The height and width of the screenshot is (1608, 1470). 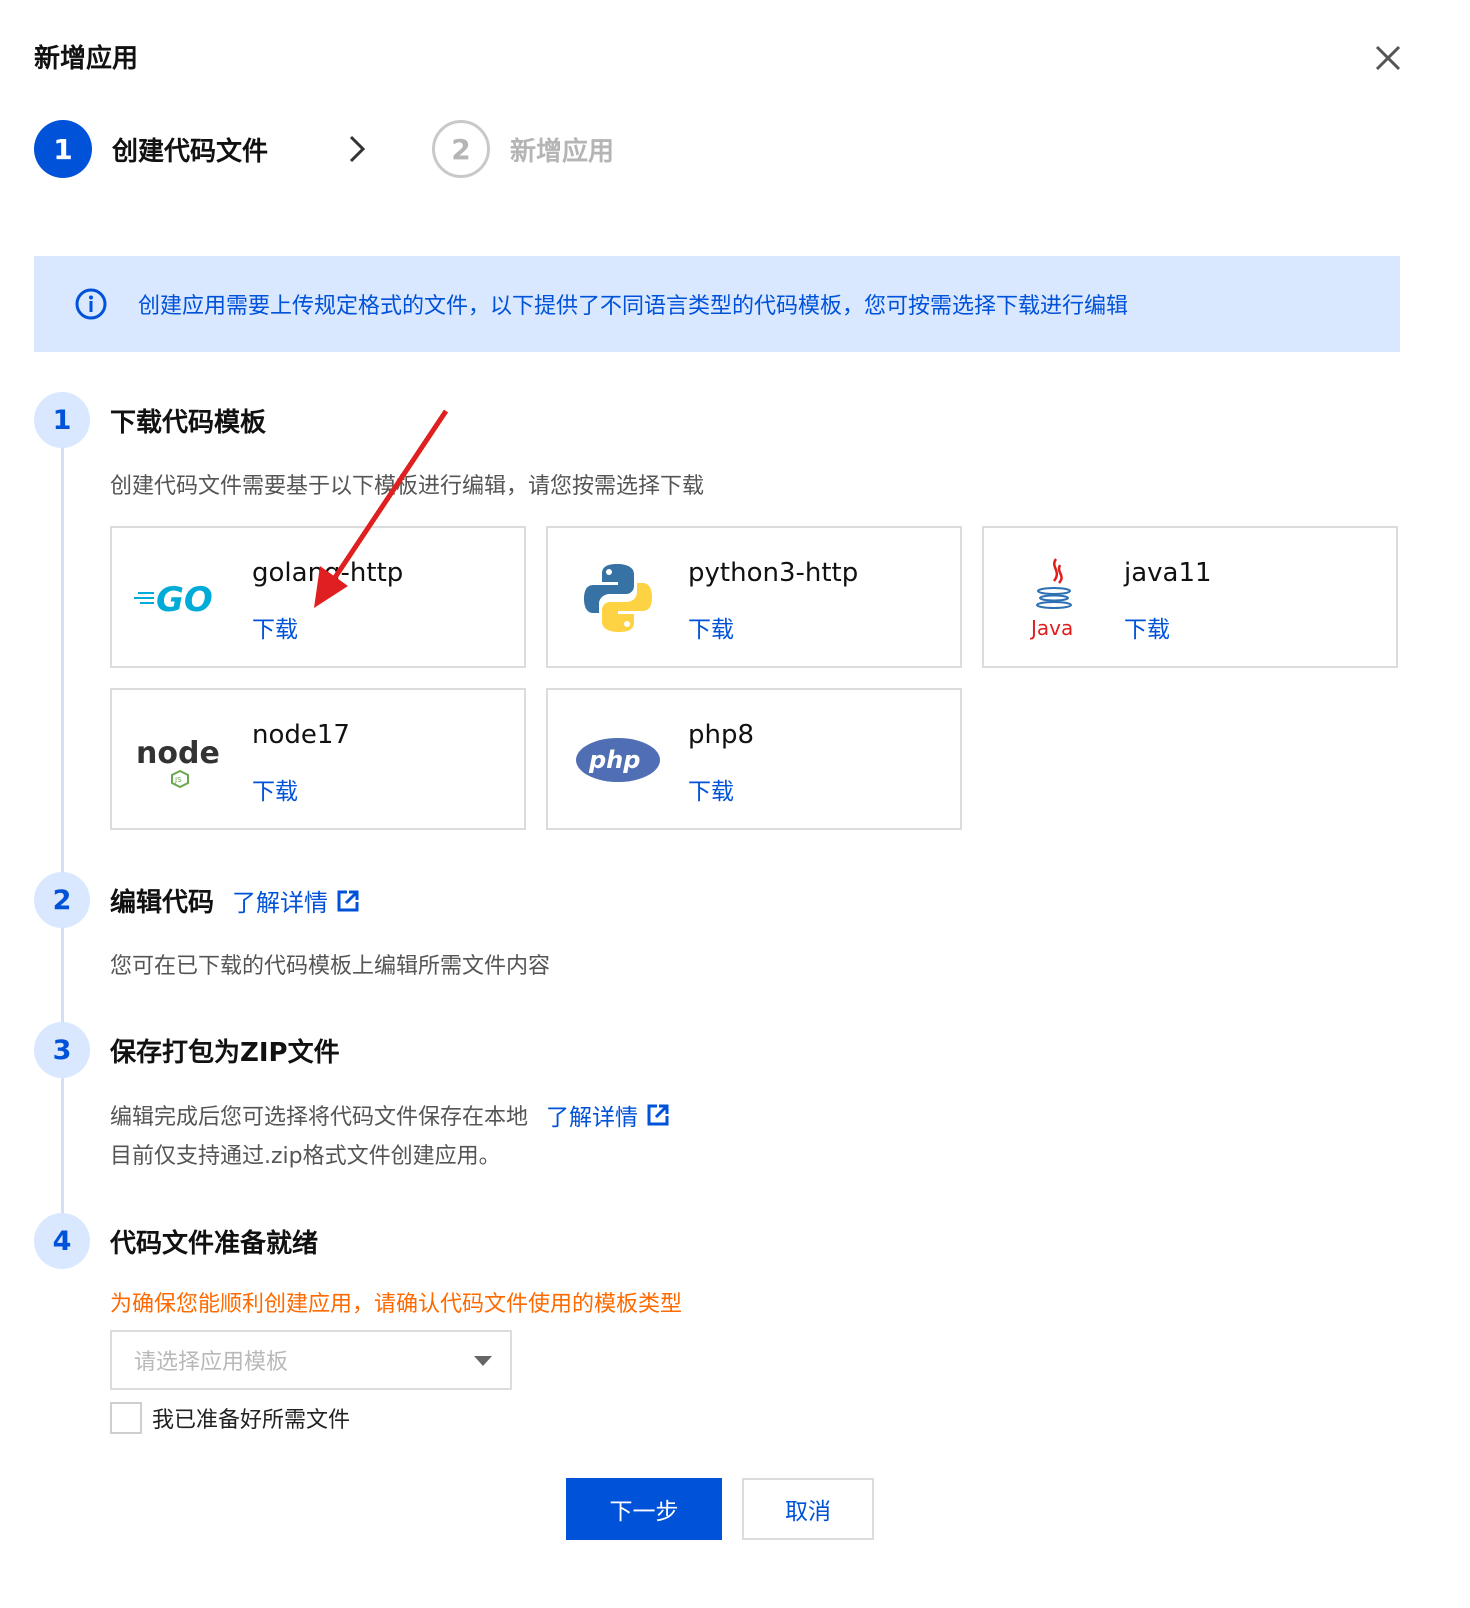 I want to click on step-number: 2, so click(x=461, y=149).